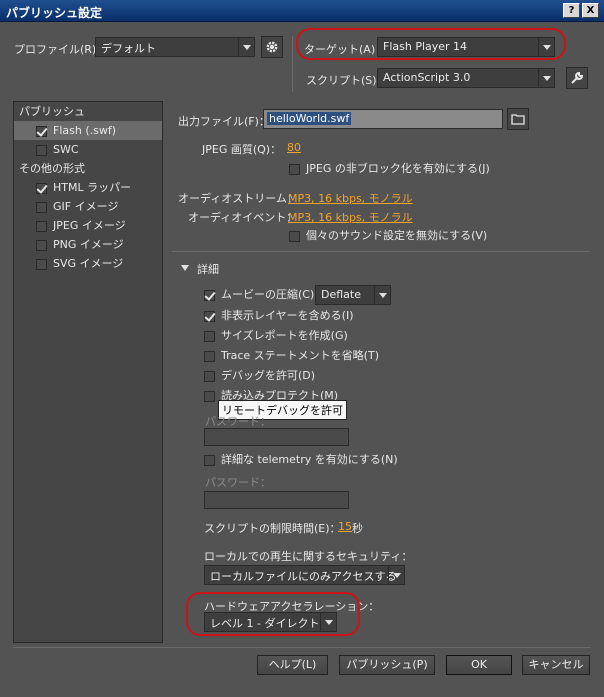 The image size is (604, 697). I want to click on include-hidden-row: 非表示レイヤーを含める(I), so click(279, 316).